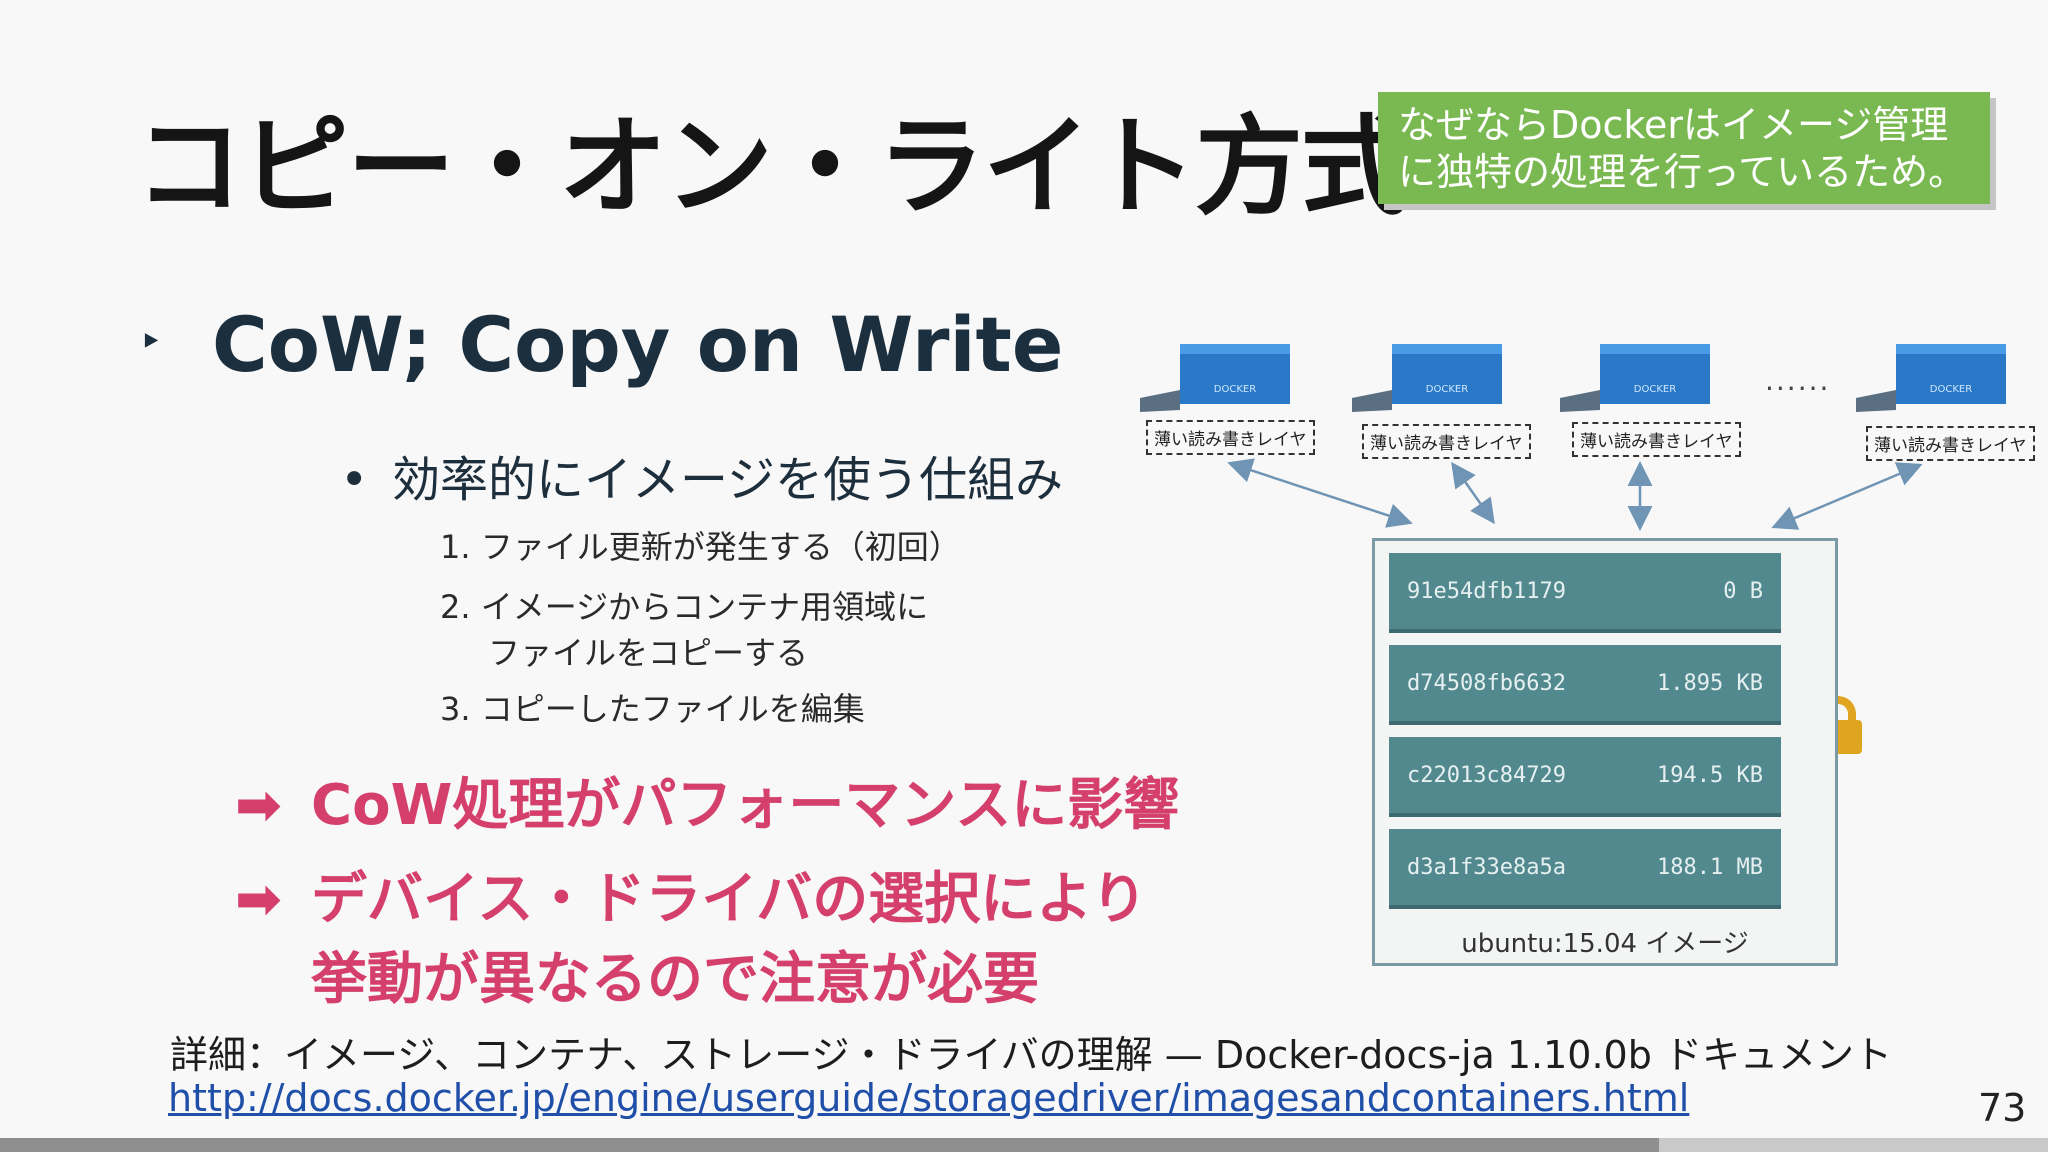 The width and height of the screenshot is (2048, 1152). Describe the element at coordinates (1585, 685) in the screenshot. I see `image-layer-row: d74508fb6632 1.895 KB` at that location.